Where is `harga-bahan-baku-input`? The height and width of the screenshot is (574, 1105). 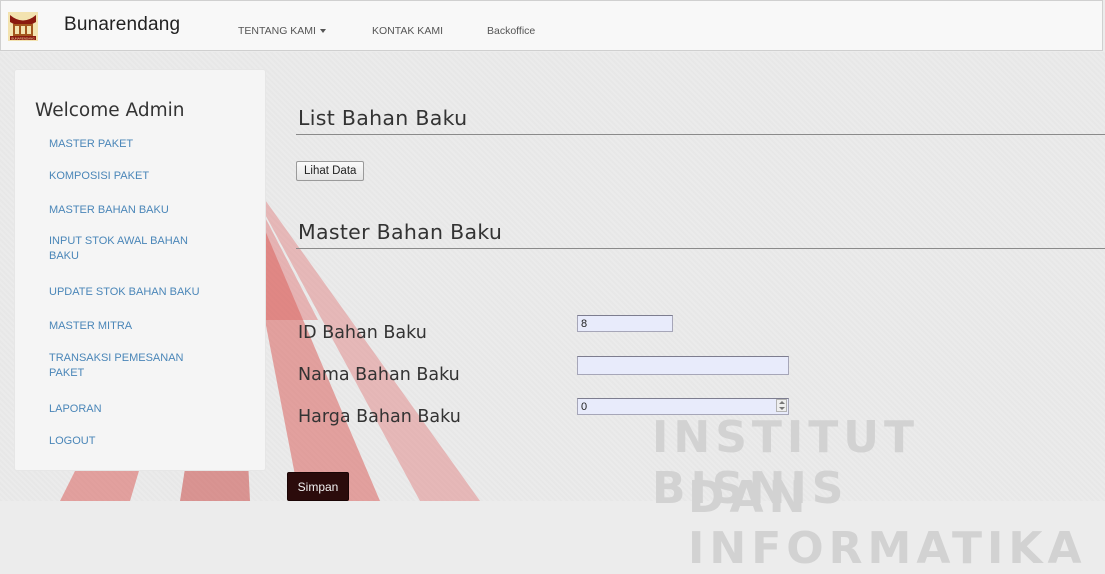 harga-bahan-baku-input is located at coordinates (683, 406).